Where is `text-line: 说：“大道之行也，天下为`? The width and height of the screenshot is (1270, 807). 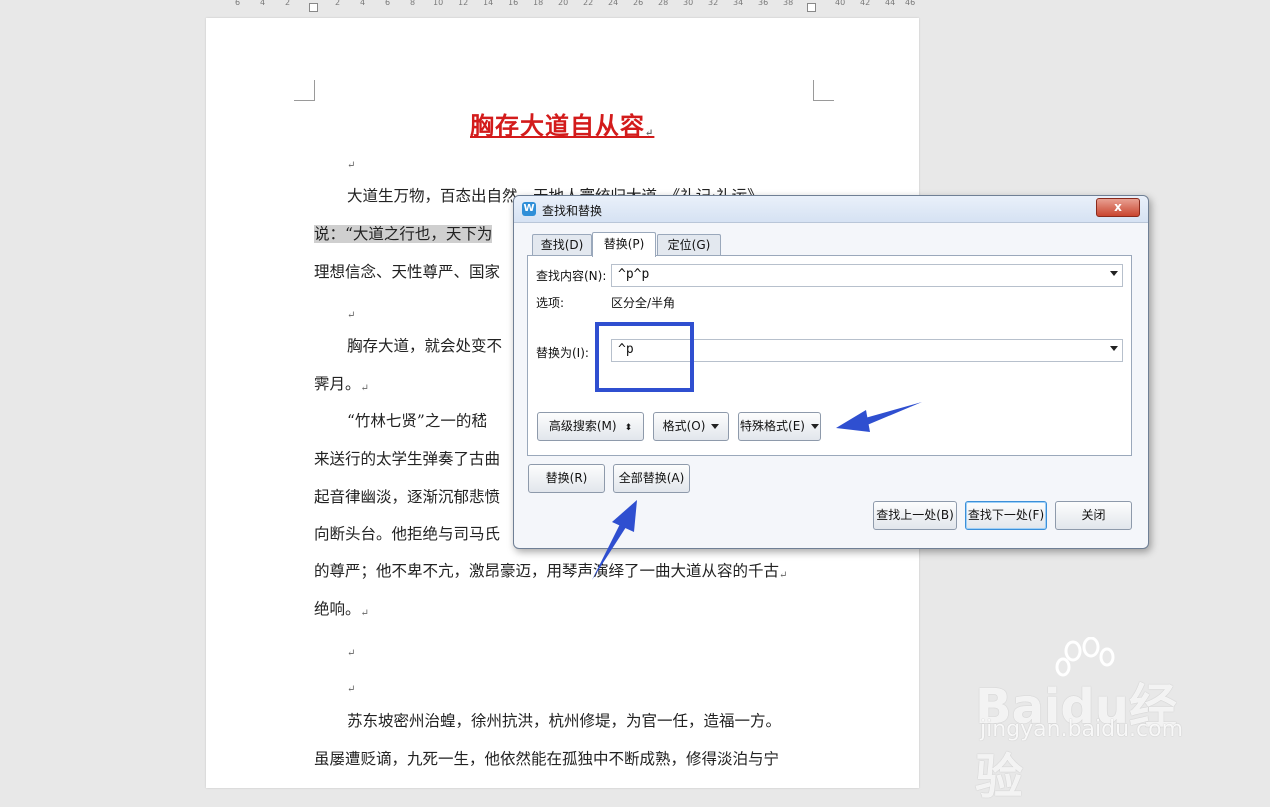 text-line: 说：“大道之行也，天下为 is located at coordinates (403, 234).